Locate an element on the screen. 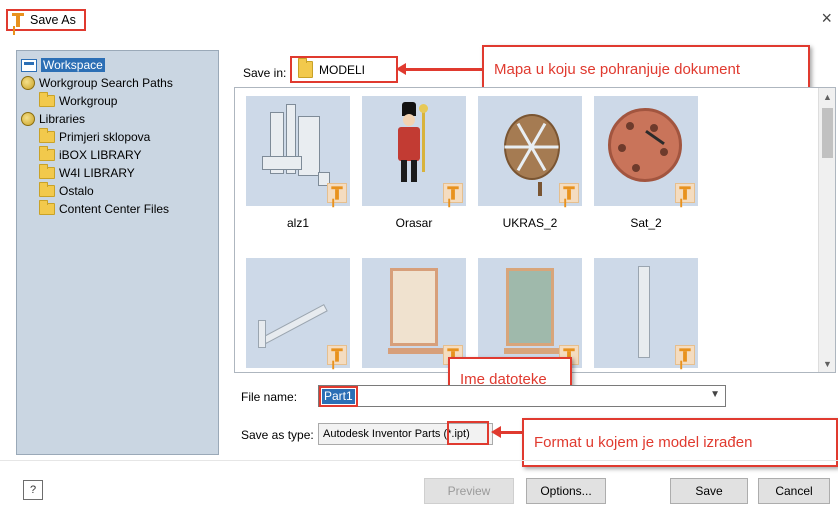  tree-item-workgroup-search-paths: Workgroup Search Paths is located at coordinates (97, 83).